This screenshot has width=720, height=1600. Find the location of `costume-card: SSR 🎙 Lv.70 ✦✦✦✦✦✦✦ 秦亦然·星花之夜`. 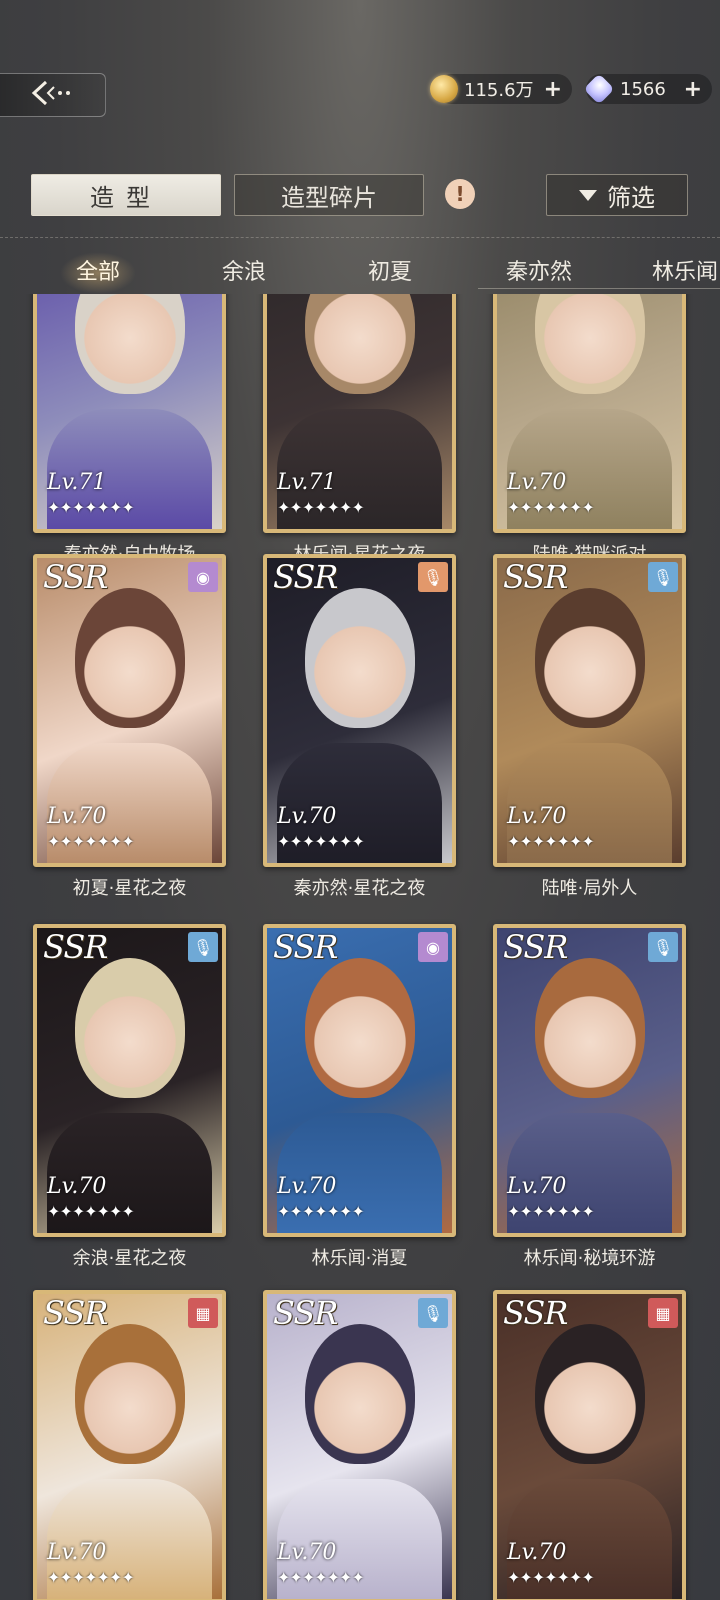

costume-card: SSR 🎙 Lv.70 ✦✦✦✦✦✦✦ 秦亦然·星花之夜 is located at coordinates (359, 726).